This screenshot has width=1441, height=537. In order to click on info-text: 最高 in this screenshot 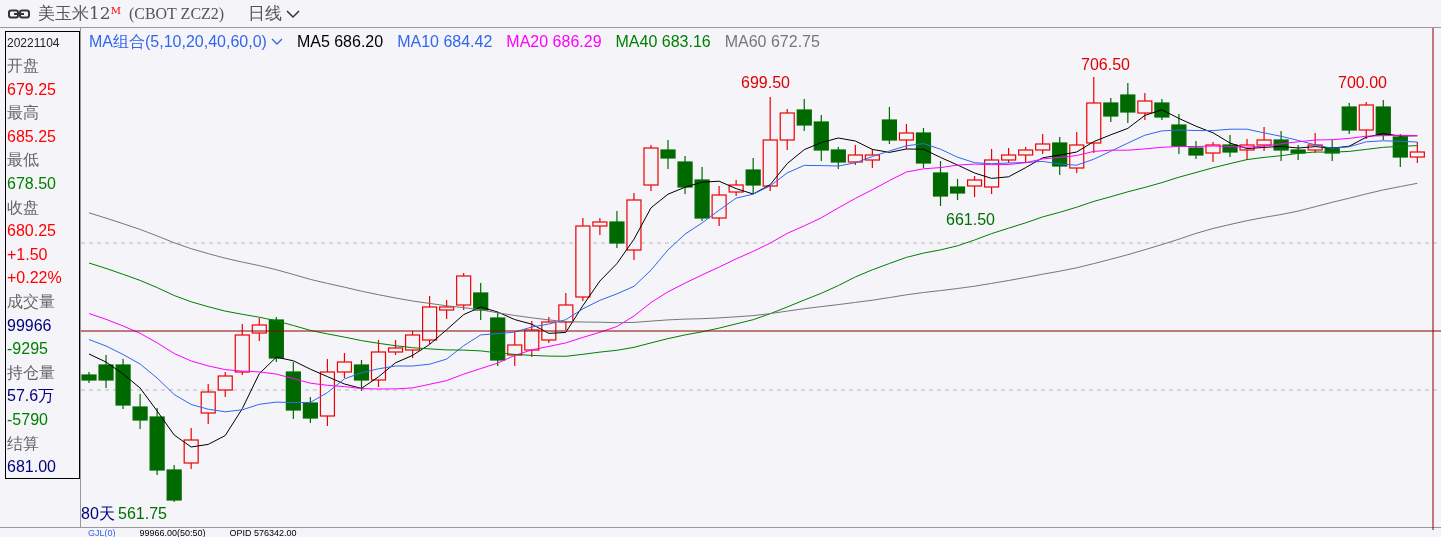, I will do `click(23, 113)`.